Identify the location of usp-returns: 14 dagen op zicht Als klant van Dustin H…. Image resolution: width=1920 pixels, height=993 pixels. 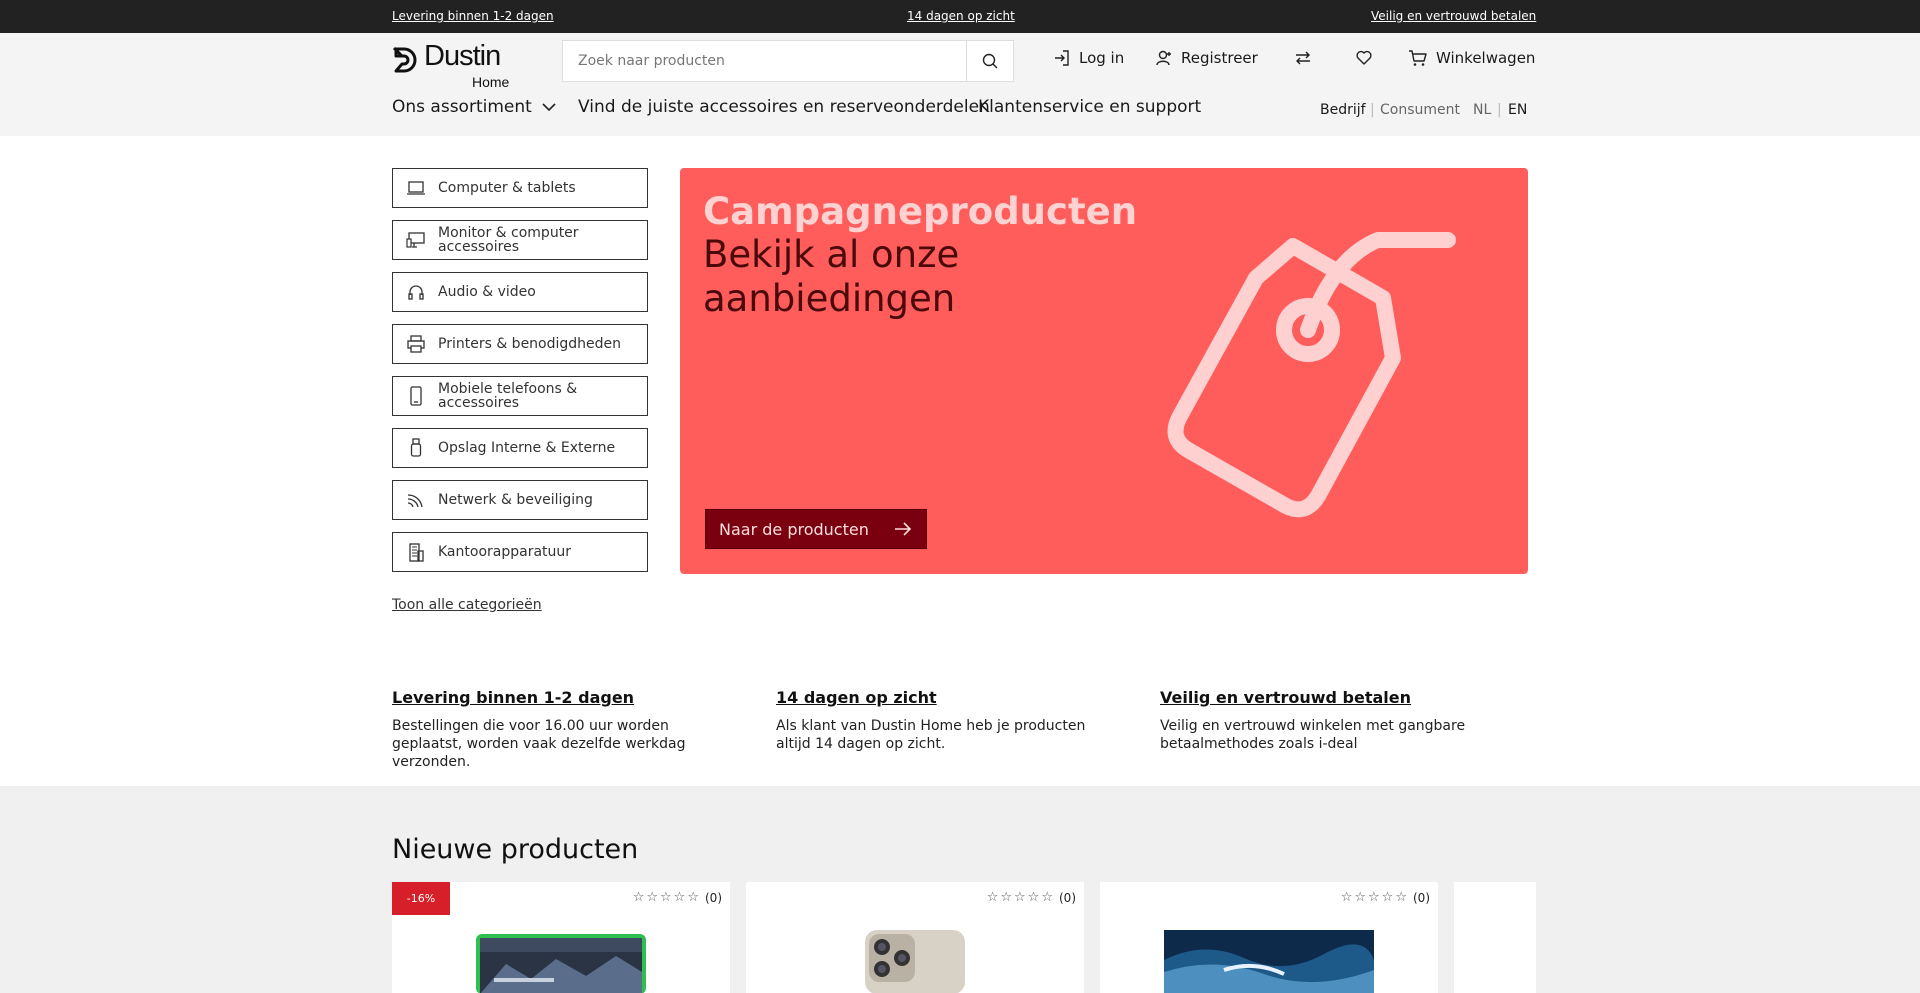
(946, 720).